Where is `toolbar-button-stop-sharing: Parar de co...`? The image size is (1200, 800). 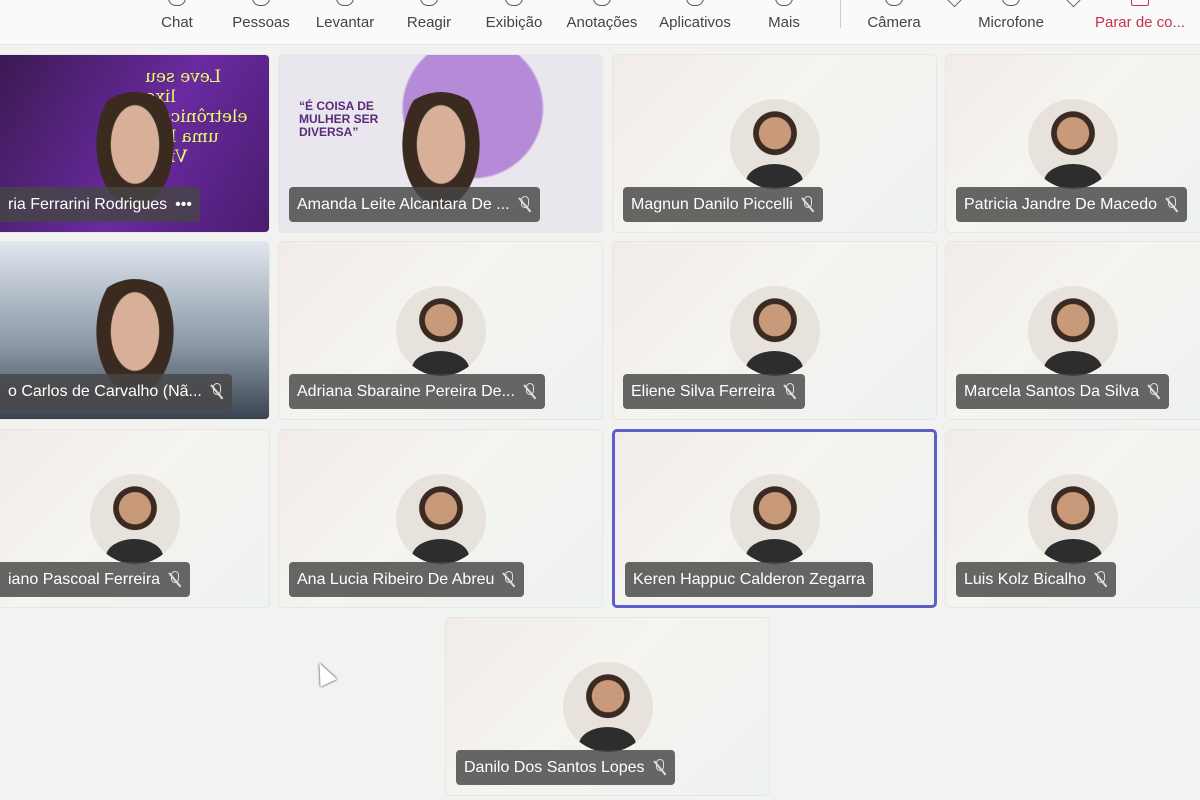 toolbar-button-stop-sharing: Parar de co... is located at coordinates (1140, 22).